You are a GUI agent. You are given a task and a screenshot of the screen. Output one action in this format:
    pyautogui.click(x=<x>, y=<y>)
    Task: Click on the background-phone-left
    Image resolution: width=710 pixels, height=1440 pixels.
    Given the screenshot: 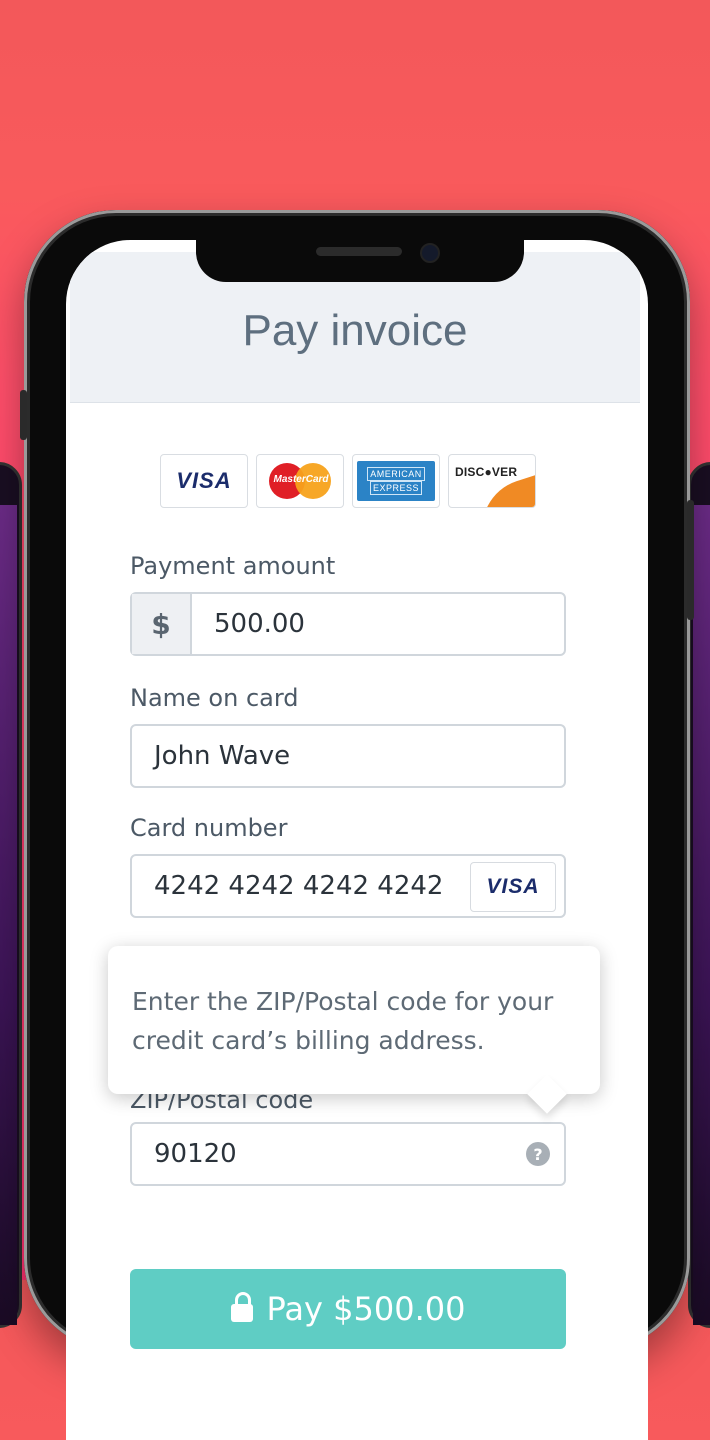 What is the action you would take?
    pyautogui.click(x=11, y=895)
    